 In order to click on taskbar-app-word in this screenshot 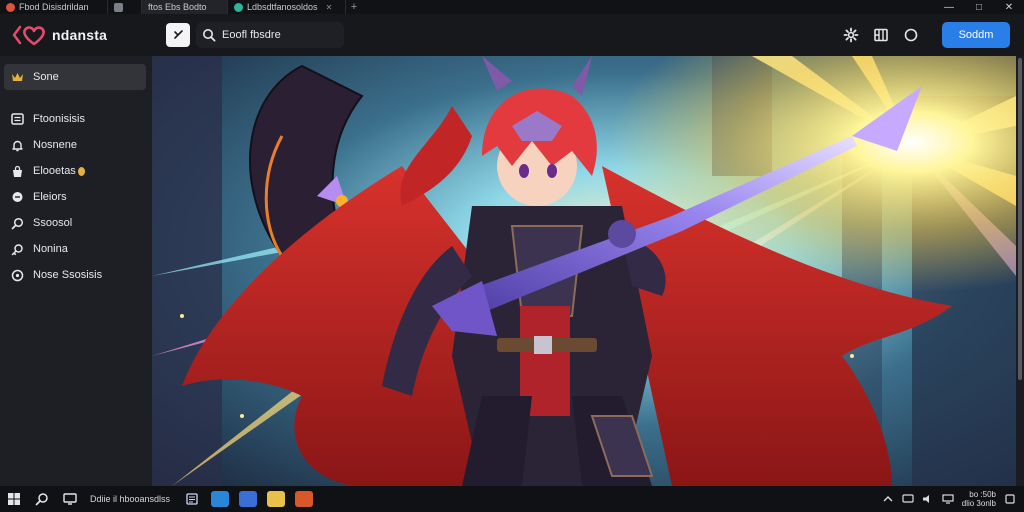, I will do `click(248, 499)`.